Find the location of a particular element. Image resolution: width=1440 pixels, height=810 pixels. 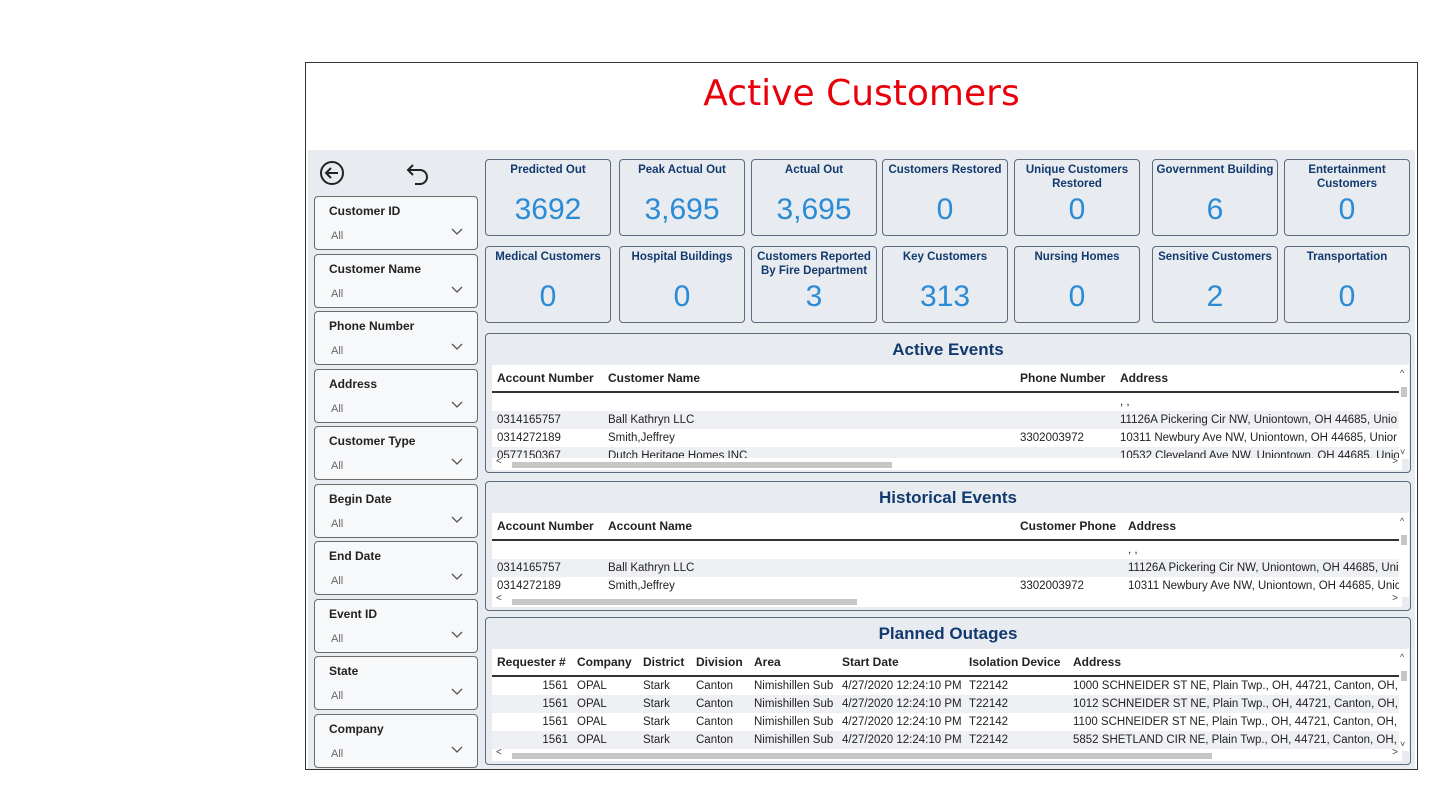

column-header: Division is located at coordinates (719, 662).